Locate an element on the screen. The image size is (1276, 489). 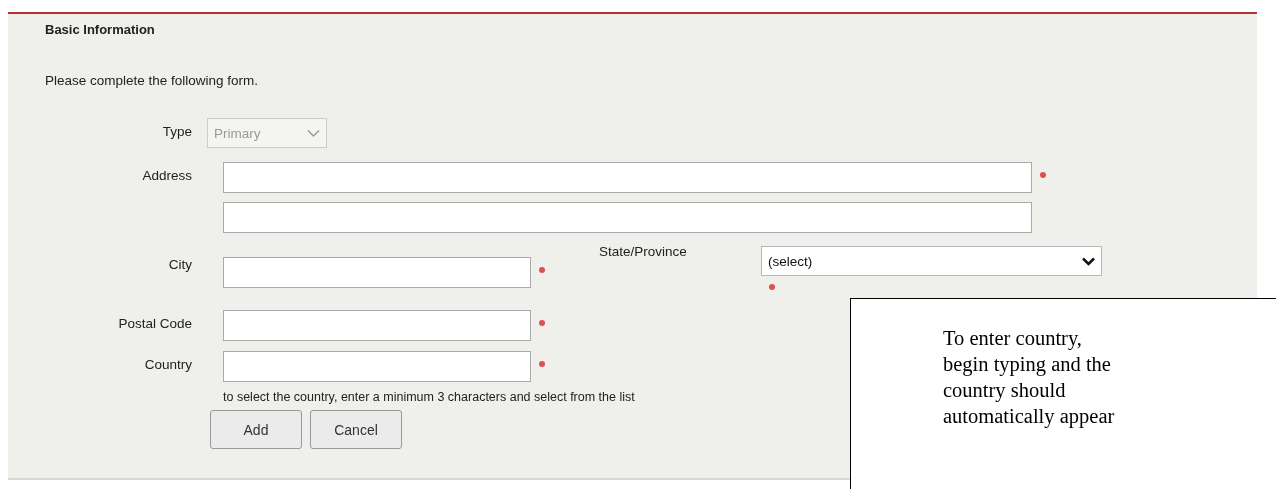
field-label: Country is located at coordinates (167, 364).